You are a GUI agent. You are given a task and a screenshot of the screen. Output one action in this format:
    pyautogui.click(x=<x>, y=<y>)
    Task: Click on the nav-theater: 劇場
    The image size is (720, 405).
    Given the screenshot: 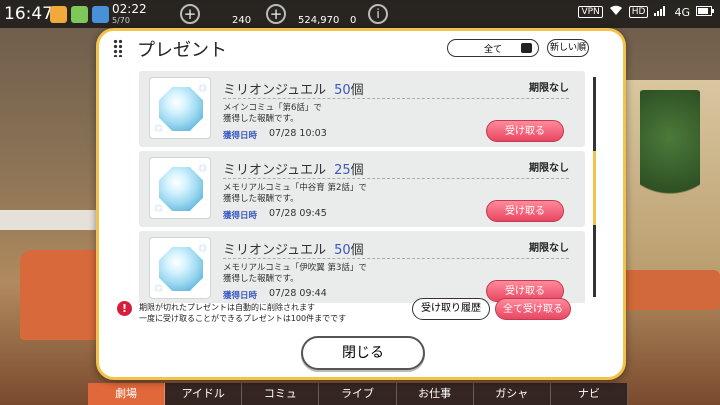 What is the action you would take?
    pyautogui.click(x=127, y=394)
    